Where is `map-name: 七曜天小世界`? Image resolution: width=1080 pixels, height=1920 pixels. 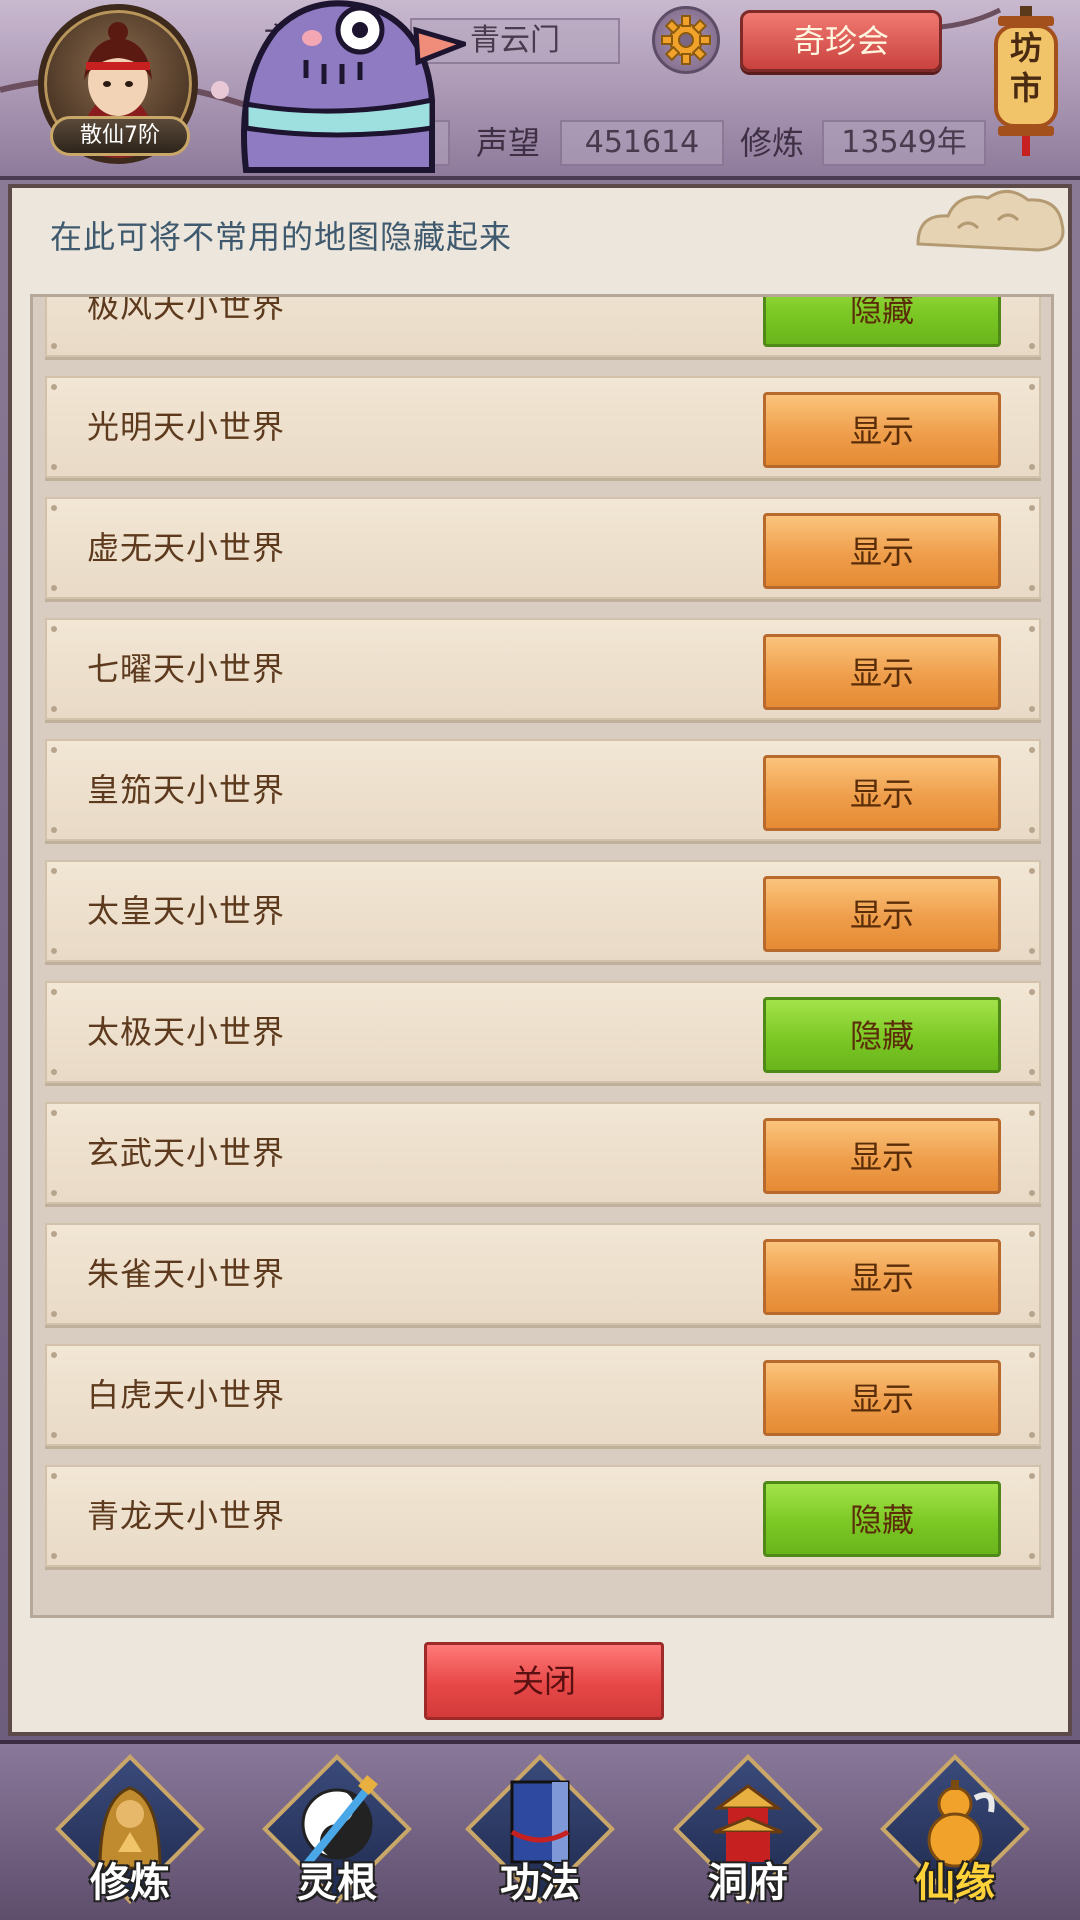 map-name: 七曜天小世界 is located at coordinates (186, 669).